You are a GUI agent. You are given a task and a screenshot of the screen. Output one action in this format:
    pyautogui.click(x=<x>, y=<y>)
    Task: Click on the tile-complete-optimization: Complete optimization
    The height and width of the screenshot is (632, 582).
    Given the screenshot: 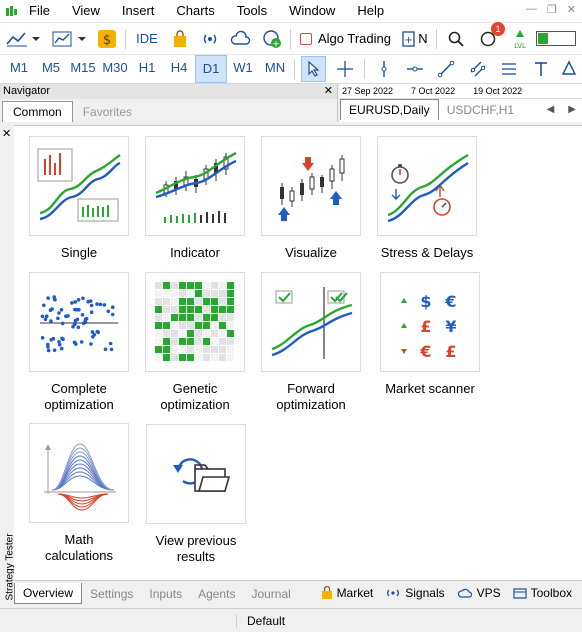 What is the action you would take?
    pyautogui.click(x=79, y=342)
    